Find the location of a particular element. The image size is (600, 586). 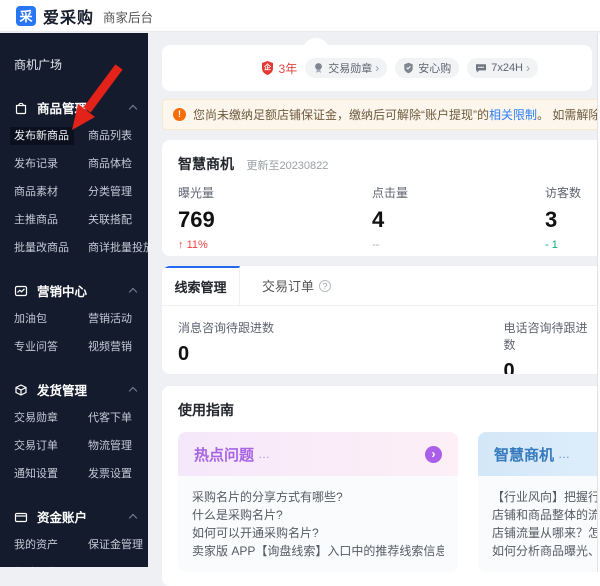

sidebar-item-deposit-management: 保证金管理 is located at coordinates (118, 545).